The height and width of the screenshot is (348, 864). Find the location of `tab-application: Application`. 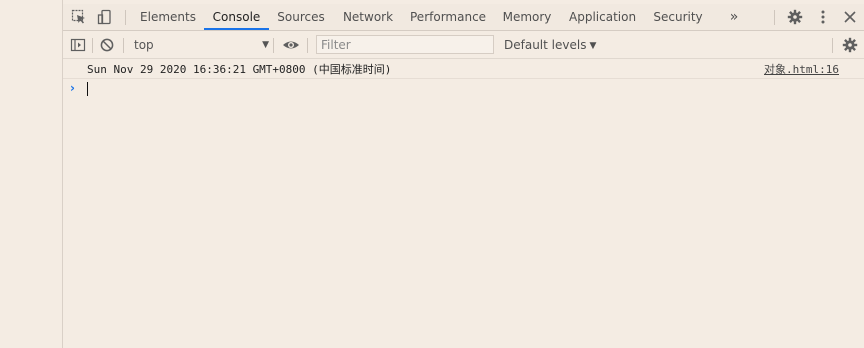

tab-application: Application is located at coordinates (602, 17).